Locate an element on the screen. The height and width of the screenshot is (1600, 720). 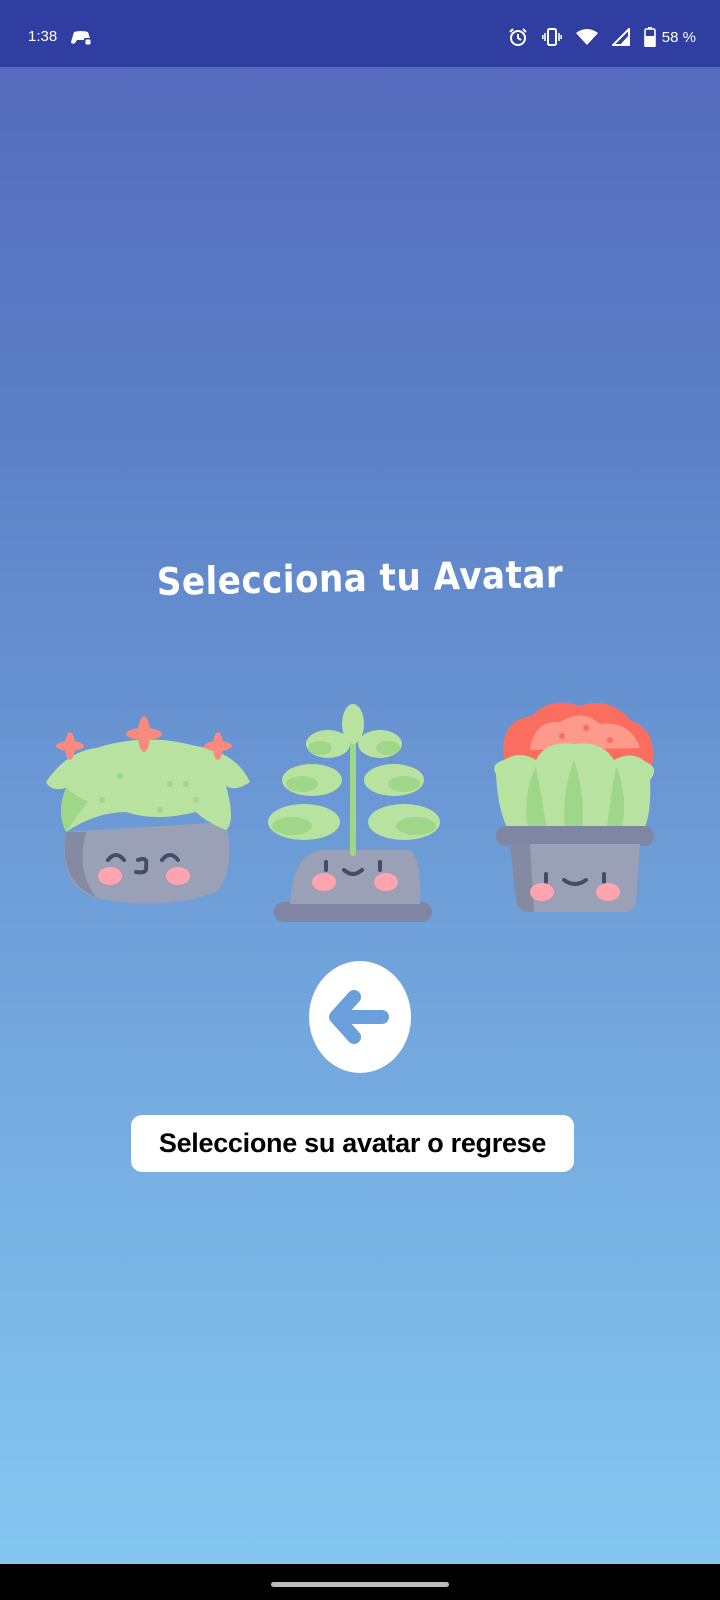
vibrate-icon is located at coordinates (551, 37).